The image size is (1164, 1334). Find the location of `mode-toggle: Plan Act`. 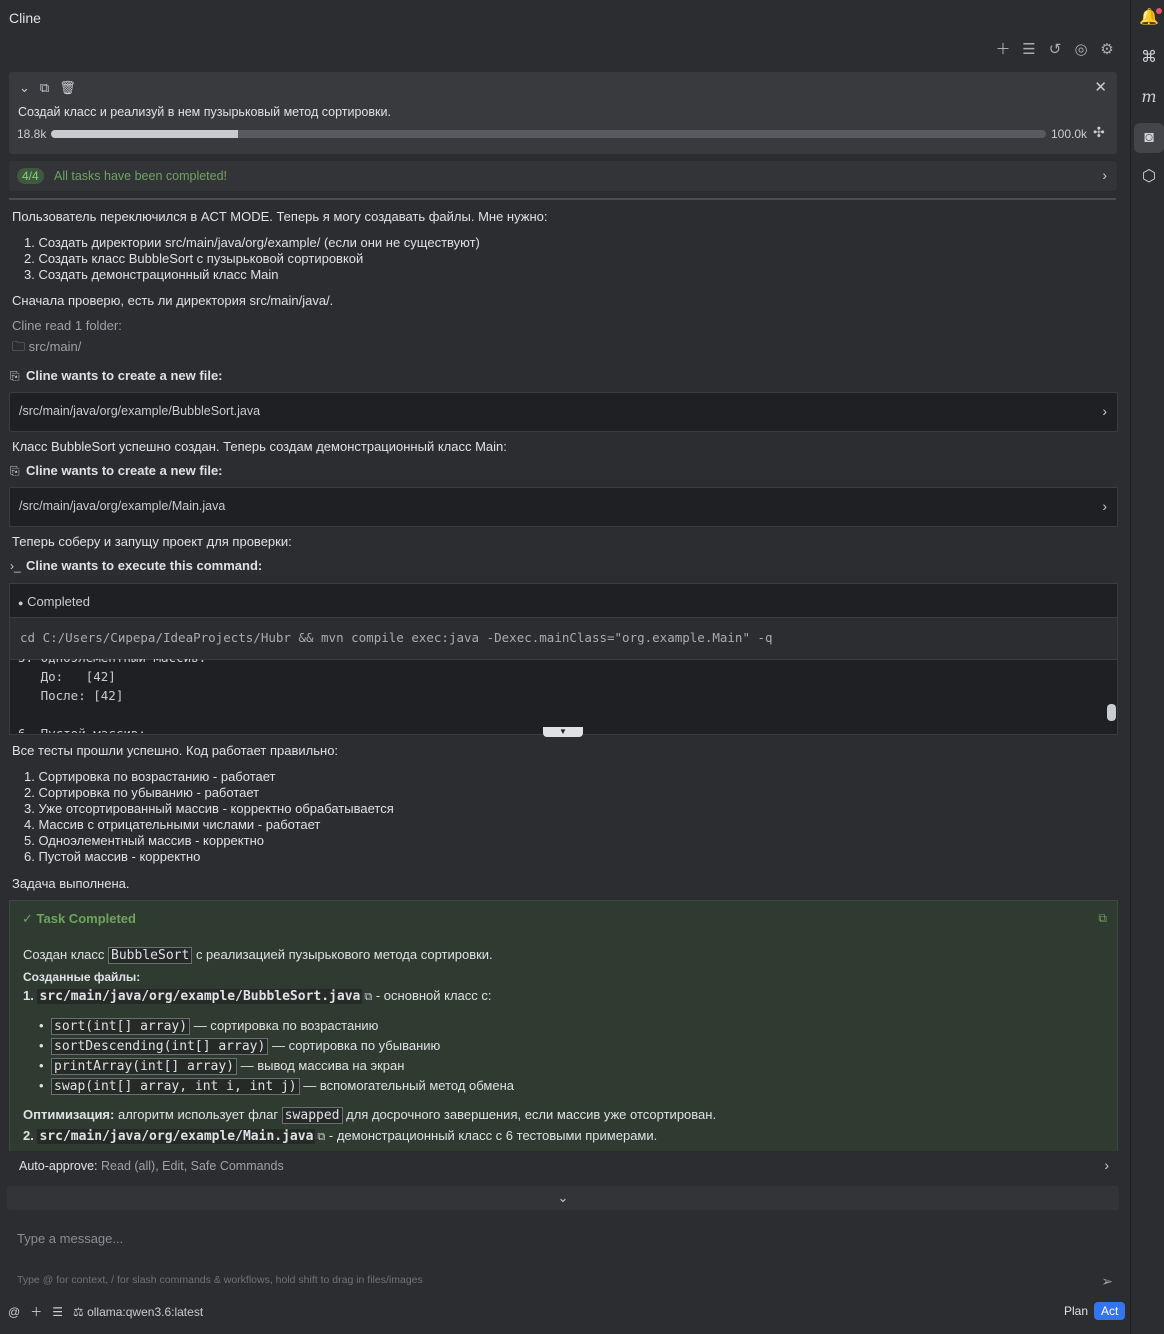

mode-toggle: Plan Act is located at coordinates (1092, 1311).